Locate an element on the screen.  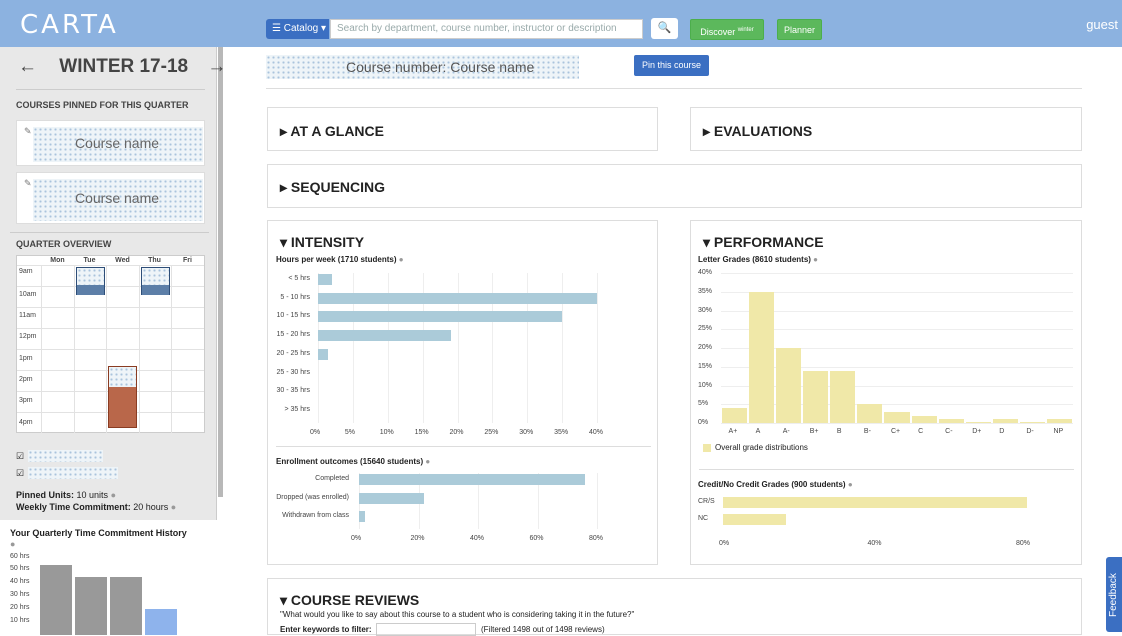
axis-tick-label: 0% is located at coordinates (356, 538).